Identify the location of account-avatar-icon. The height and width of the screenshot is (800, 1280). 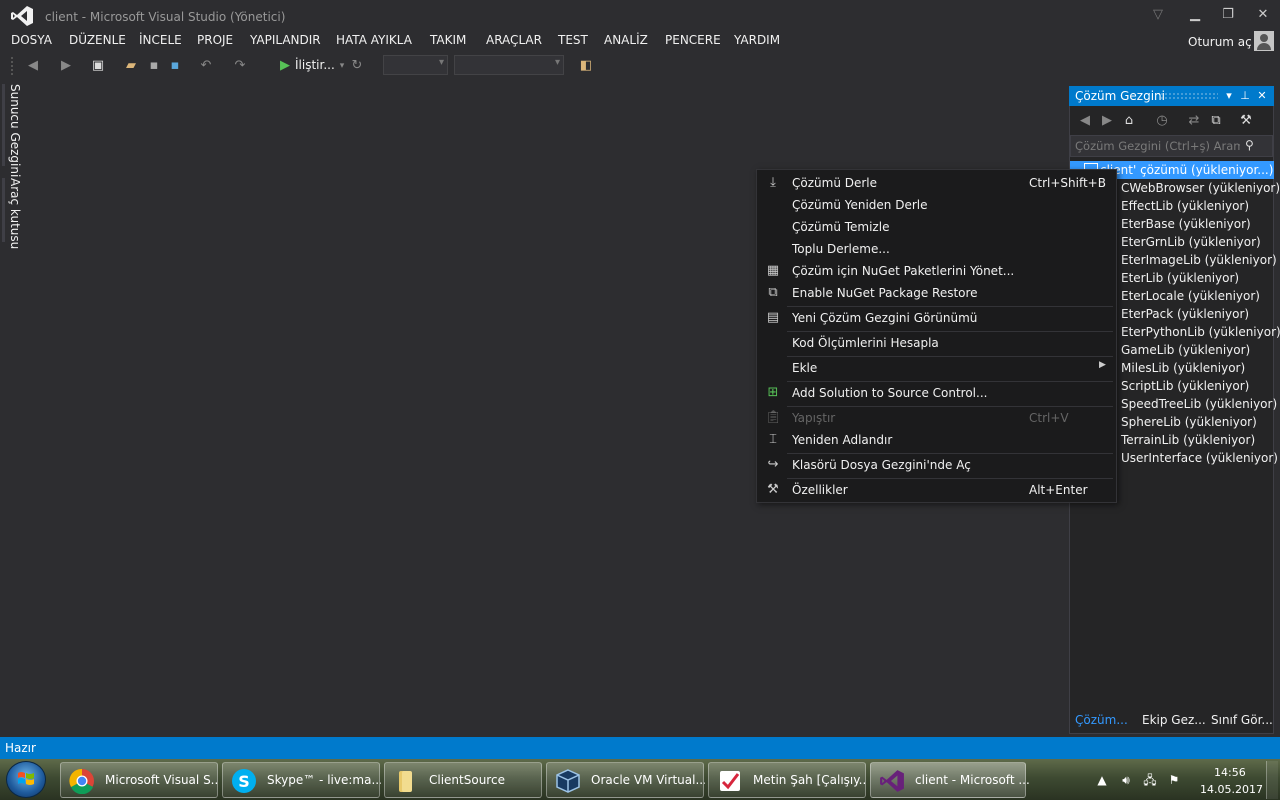
(1264, 41).